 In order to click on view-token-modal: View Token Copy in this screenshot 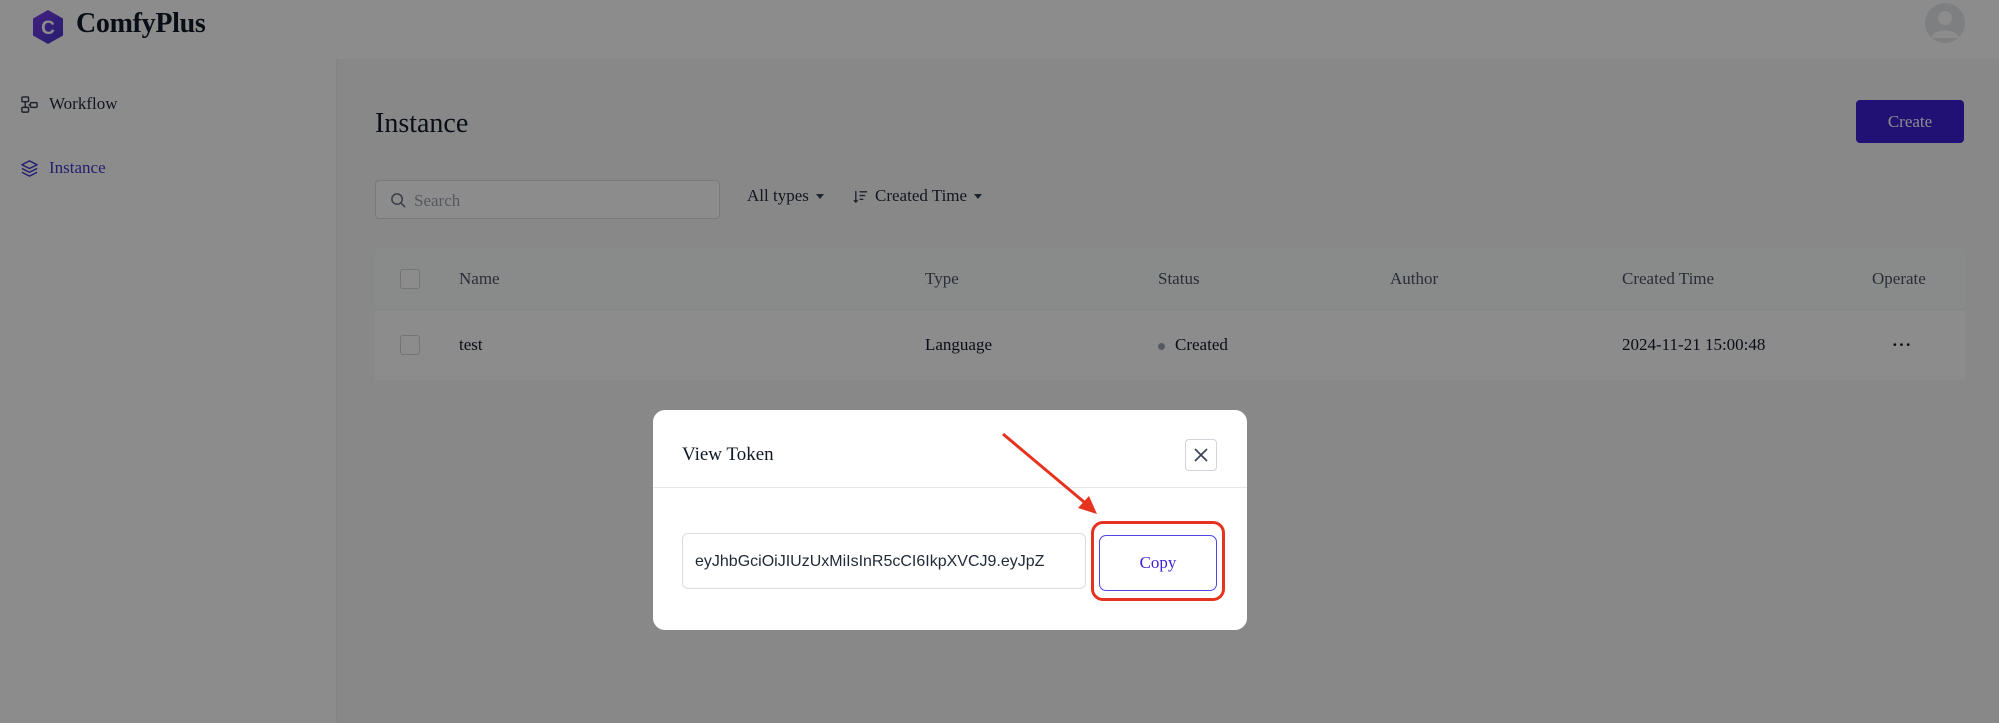, I will do `click(950, 520)`.